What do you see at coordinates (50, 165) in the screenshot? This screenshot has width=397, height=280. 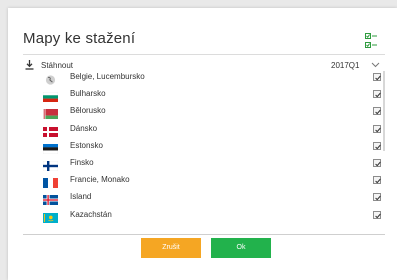 I see `finland-flag-icon` at bounding box center [50, 165].